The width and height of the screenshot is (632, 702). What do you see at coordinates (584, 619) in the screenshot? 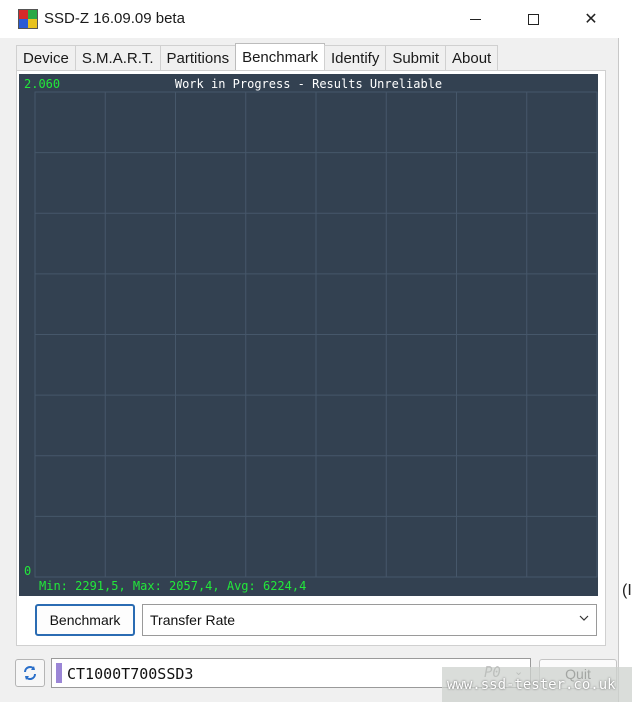
I see `chevron-down-icon` at bounding box center [584, 619].